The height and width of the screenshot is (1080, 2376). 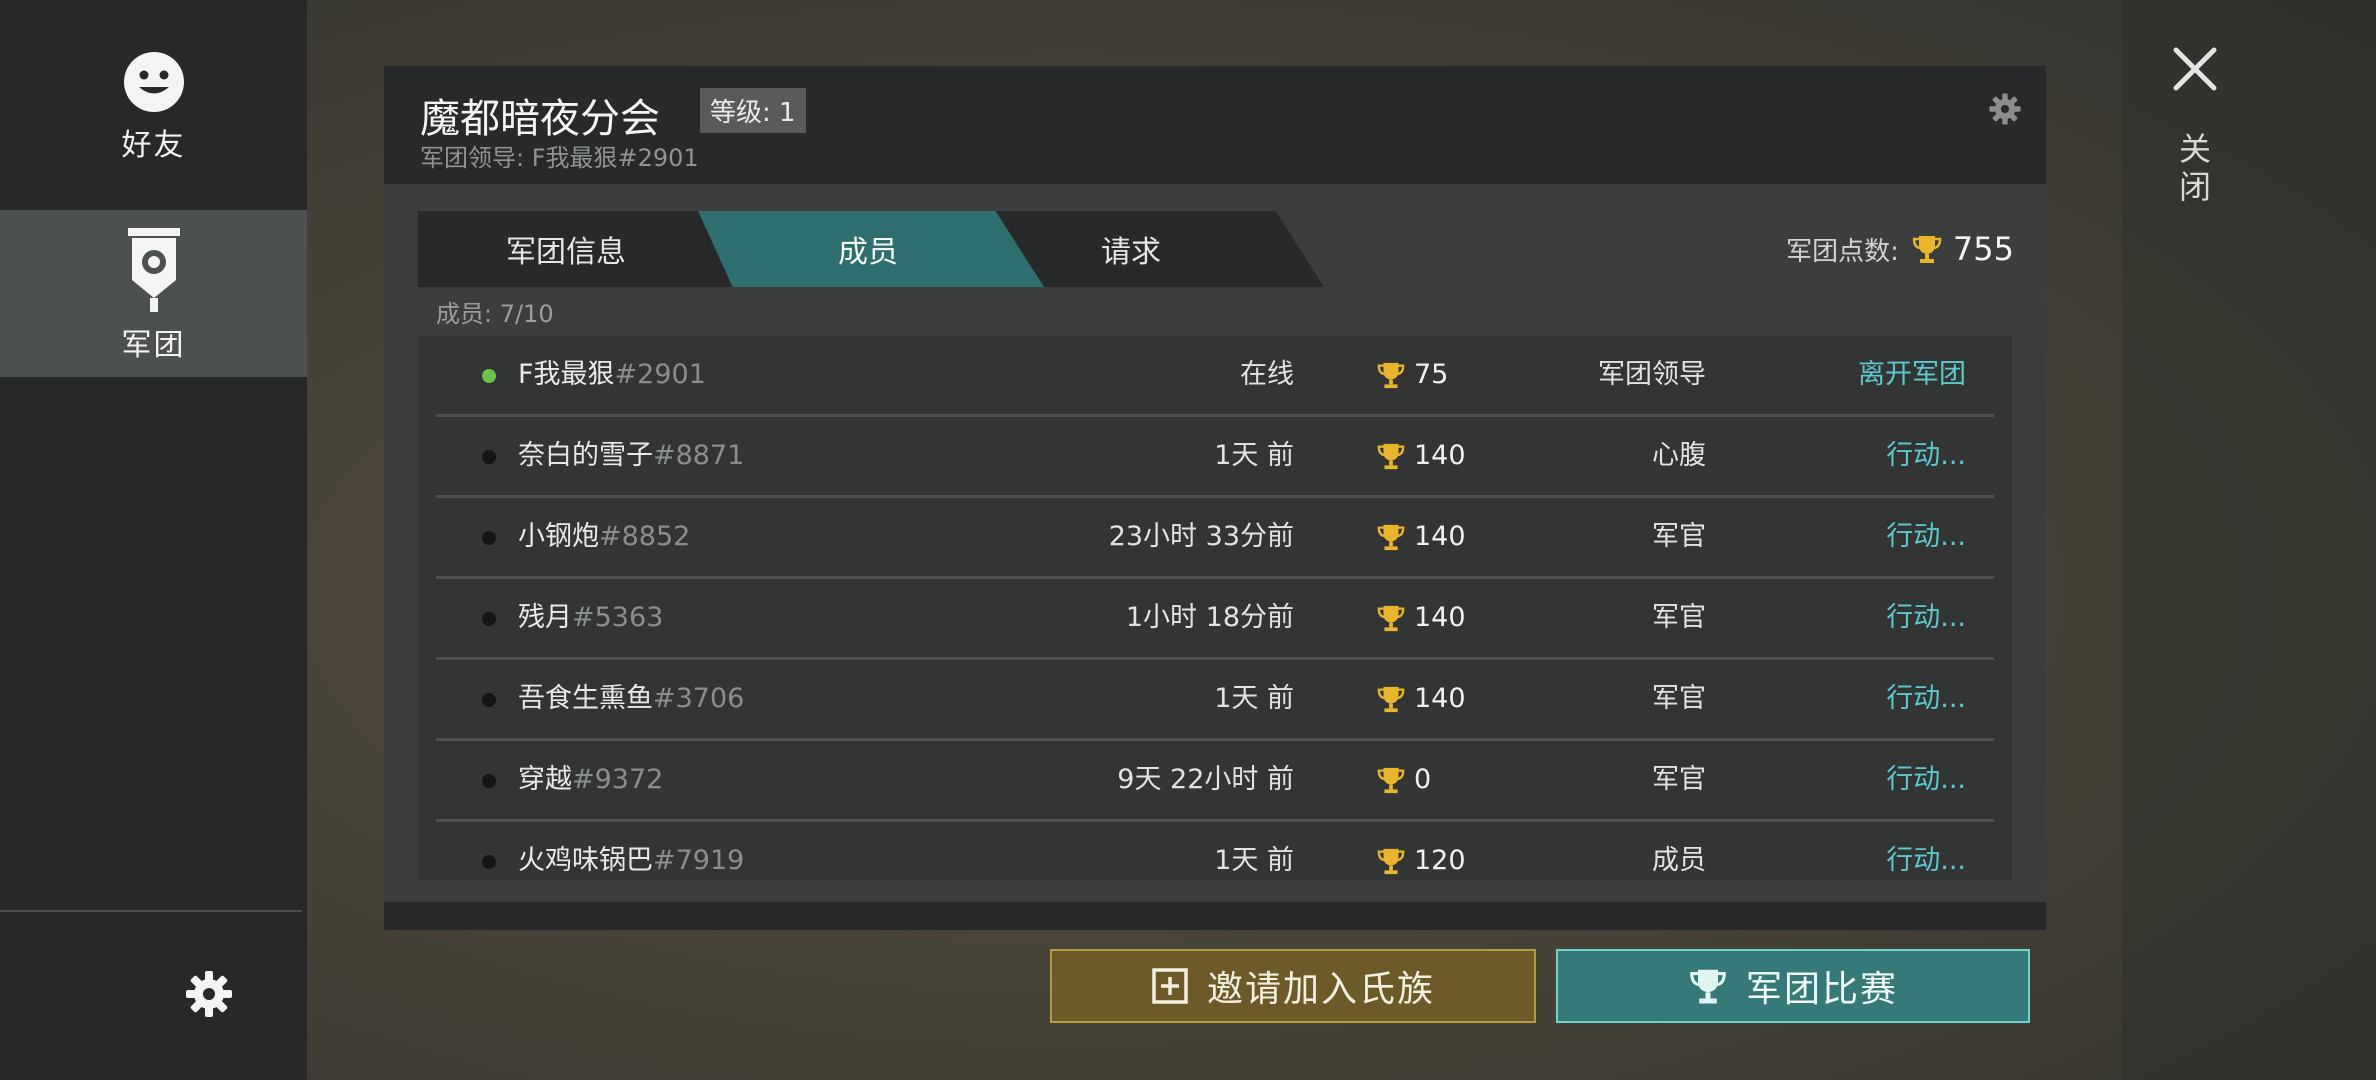 I want to click on member-name: 火鸡味锅巴#7919, so click(x=631, y=851).